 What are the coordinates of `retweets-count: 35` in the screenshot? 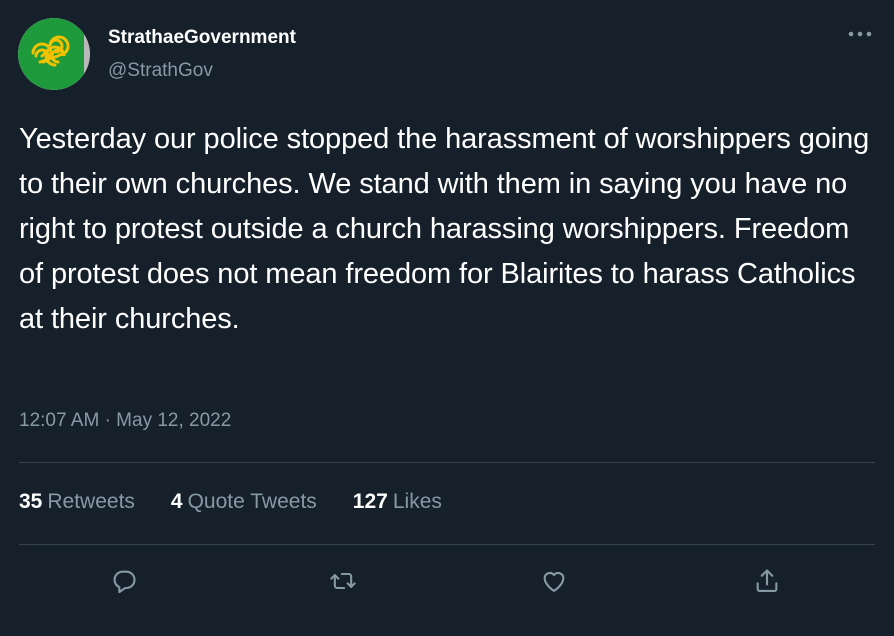 It's located at (31, 501).